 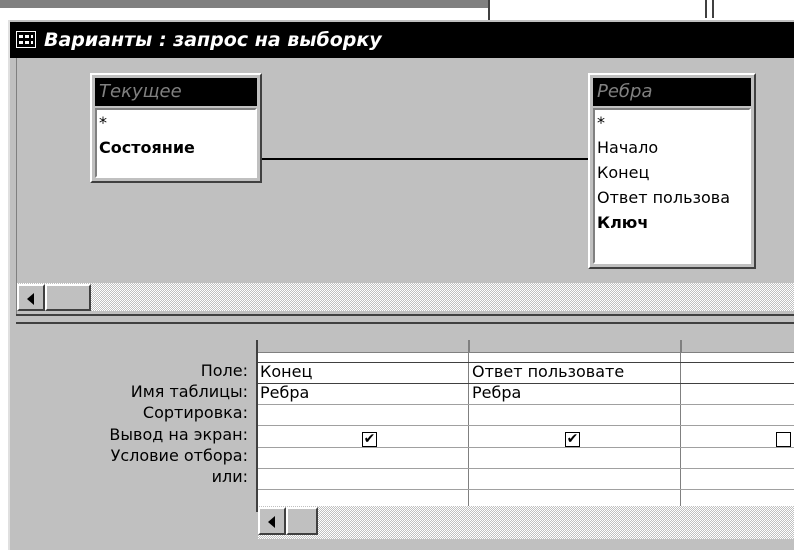 I want to click on show-checkbox, so click(x=783, y=439).